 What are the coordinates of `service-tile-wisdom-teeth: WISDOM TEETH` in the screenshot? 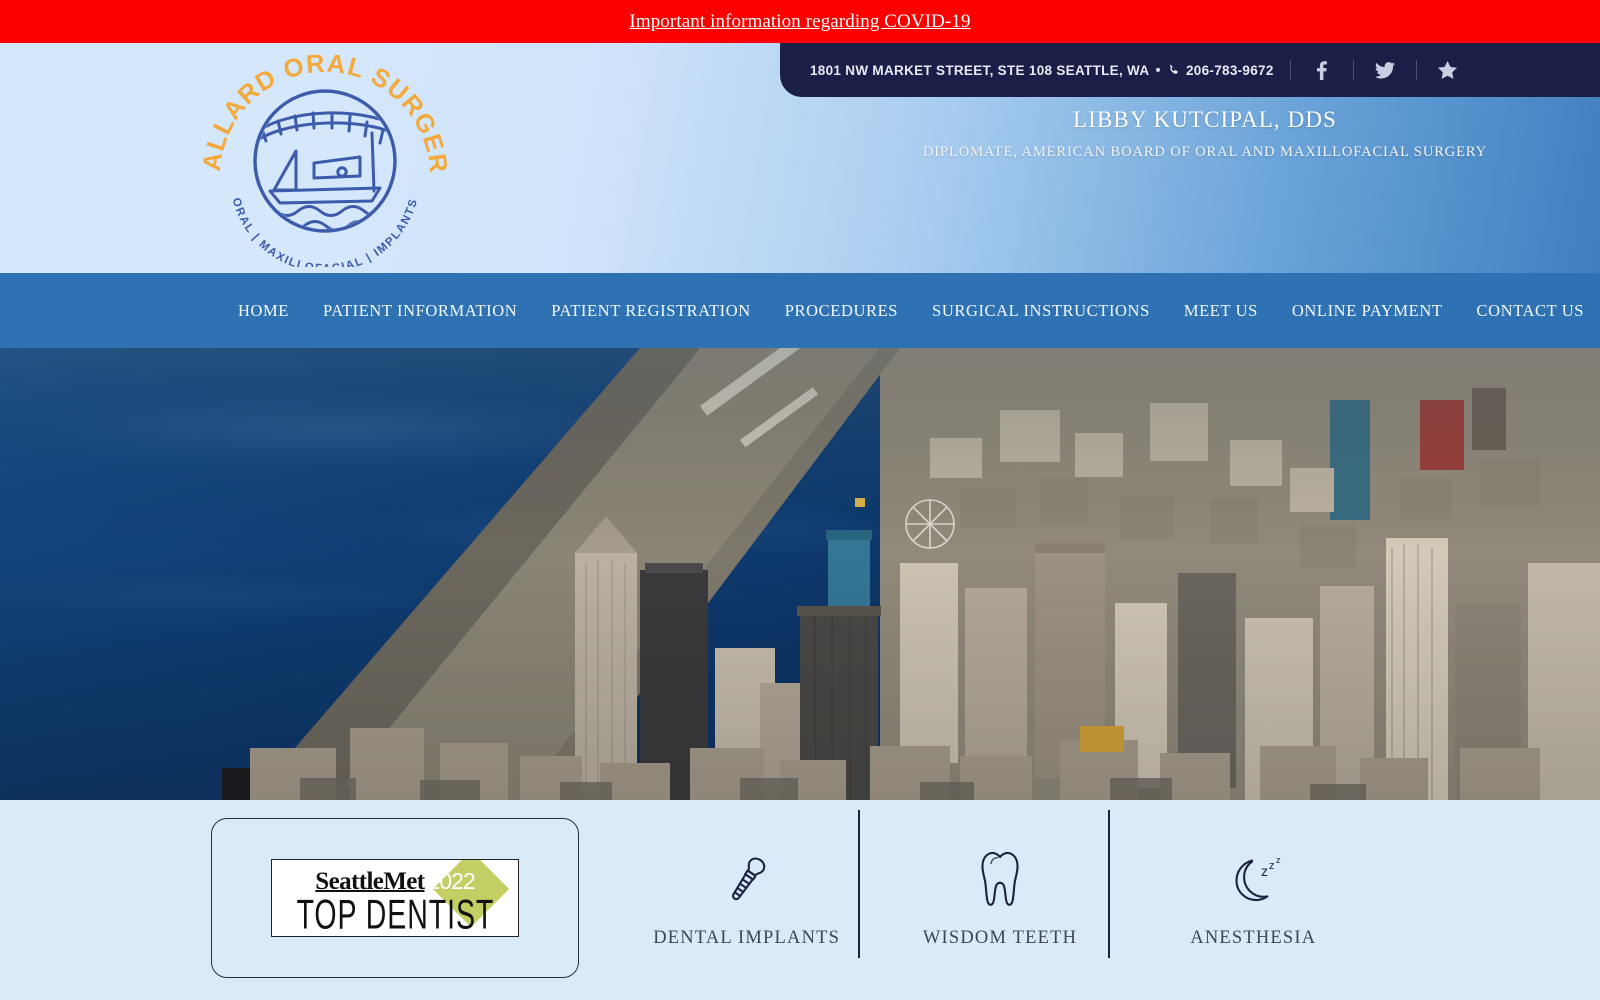 It's located at (999, 897).